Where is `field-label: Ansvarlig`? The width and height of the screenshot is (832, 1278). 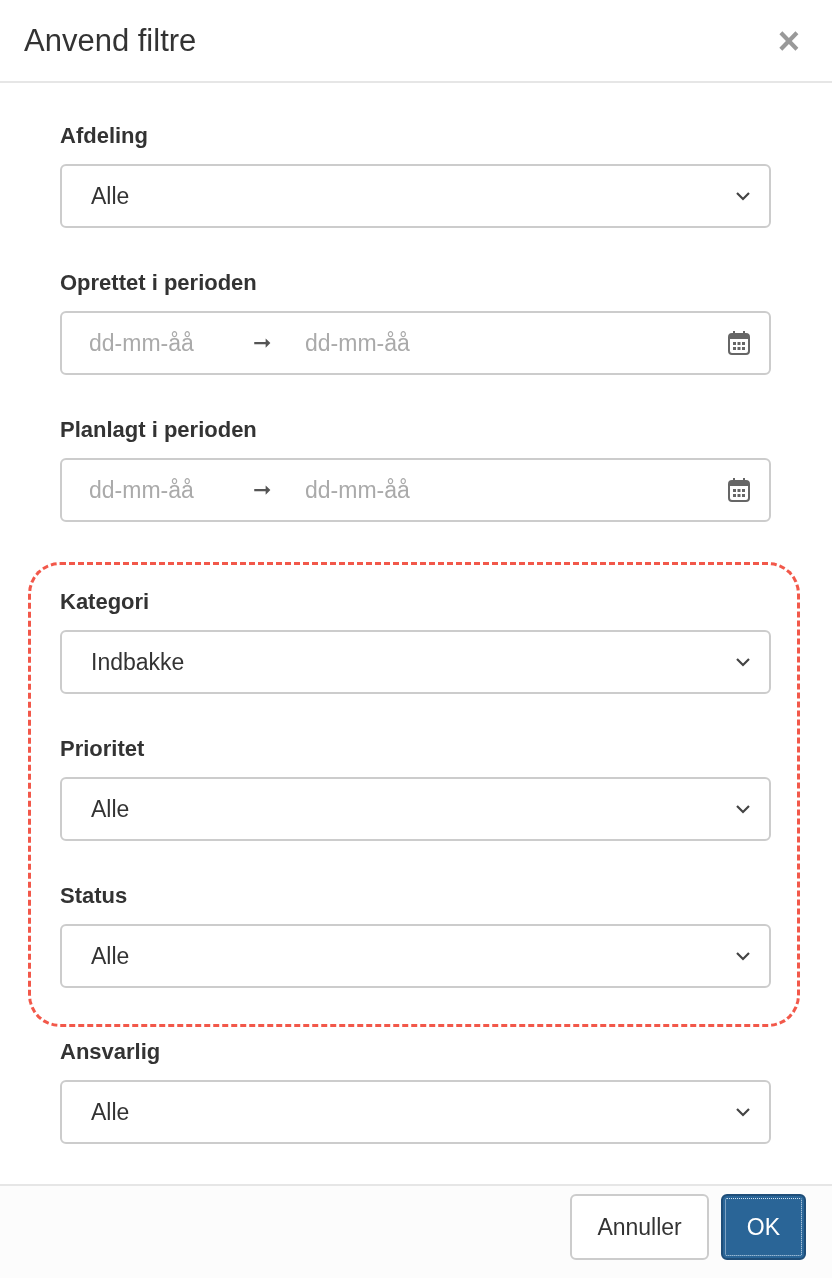 field-label: Ansvarlig is located at coordinates (111, 1052).